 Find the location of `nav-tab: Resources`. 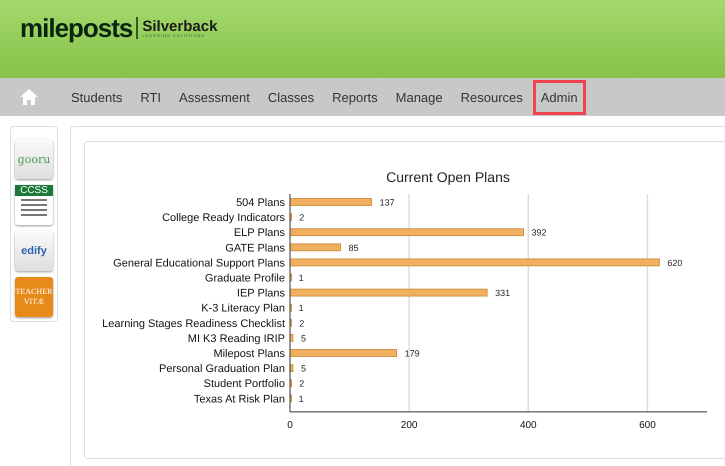

nav-tab: Resources is located at coordinates (491, 97).